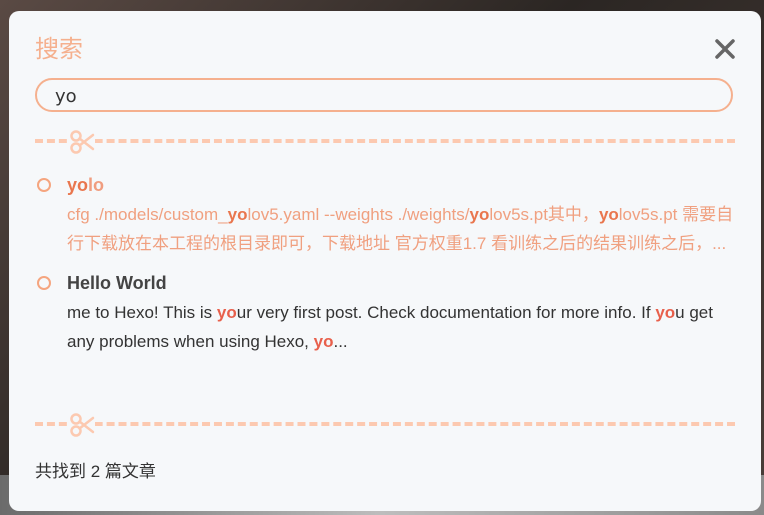  I want to click on search-field, so click(384, 95).